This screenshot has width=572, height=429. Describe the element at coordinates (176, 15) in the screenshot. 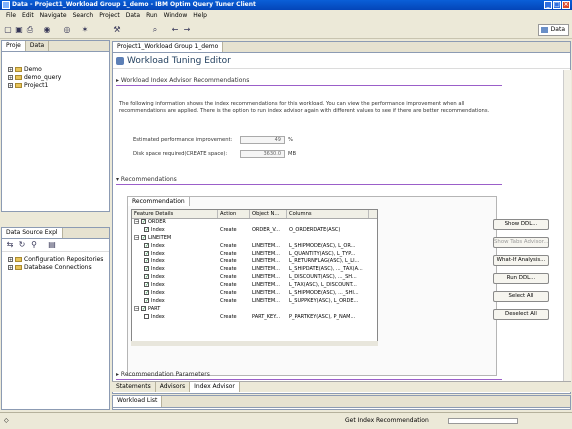

I see `menu-window: Window` at that location.